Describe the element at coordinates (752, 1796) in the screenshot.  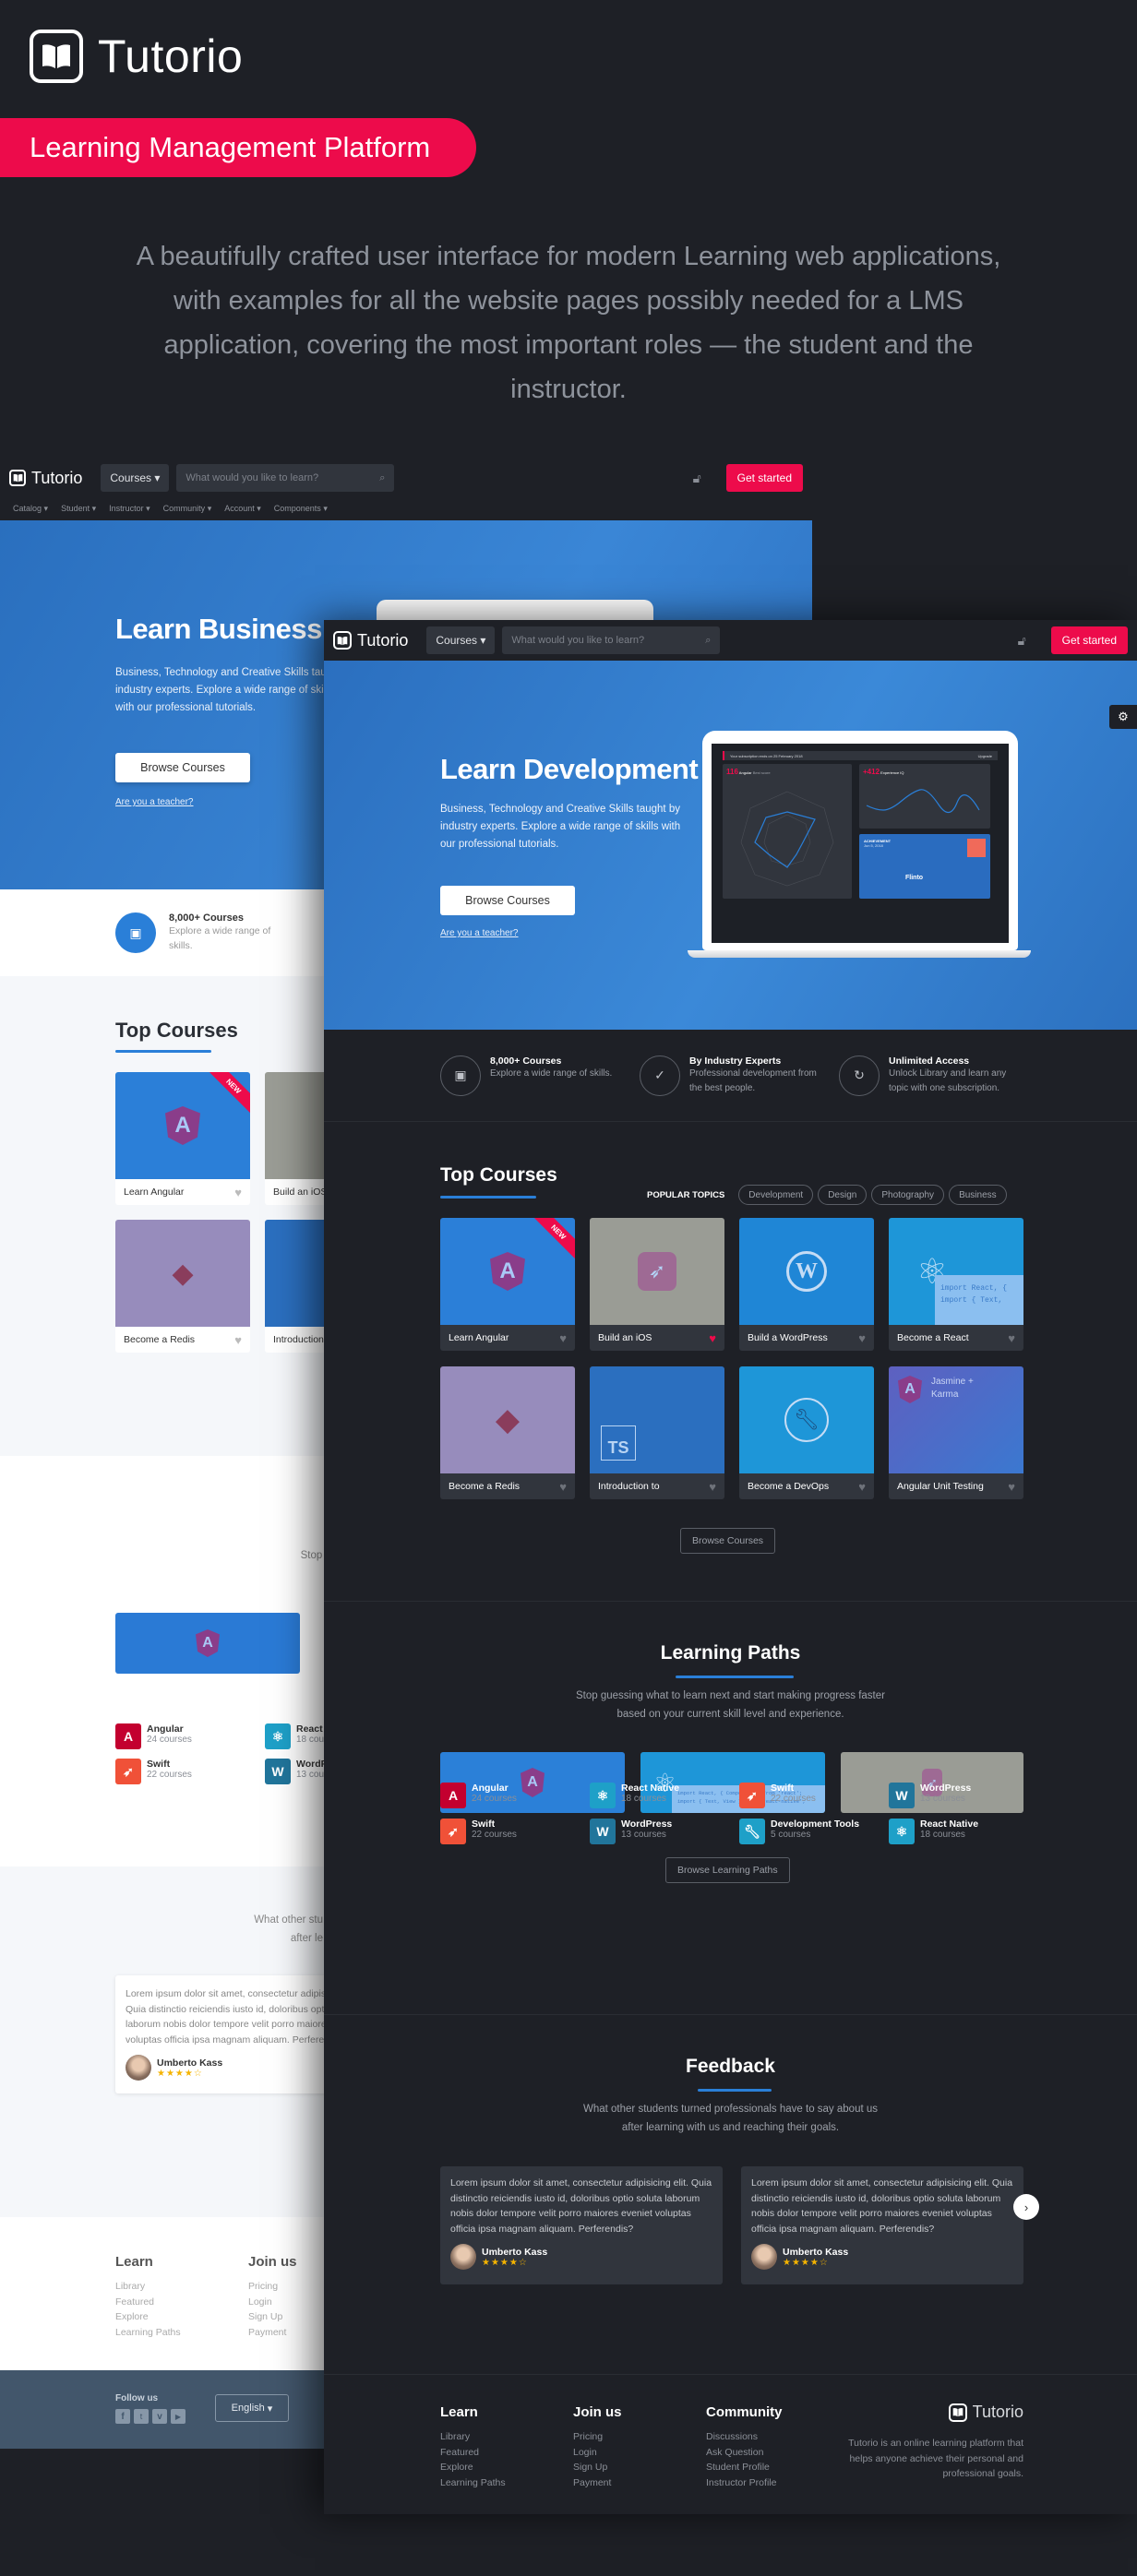
I see `swift-icon: ➶` at that location.